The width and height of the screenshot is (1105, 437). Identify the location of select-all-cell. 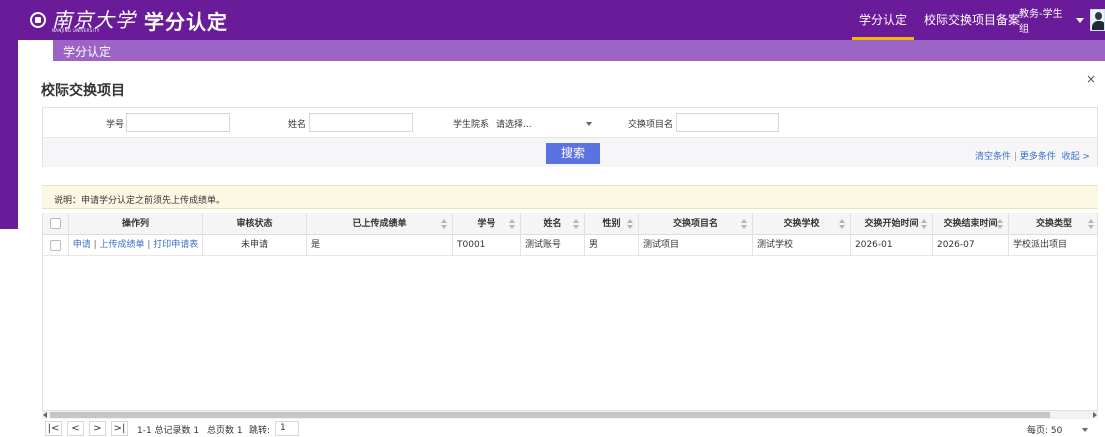
(56, 224).